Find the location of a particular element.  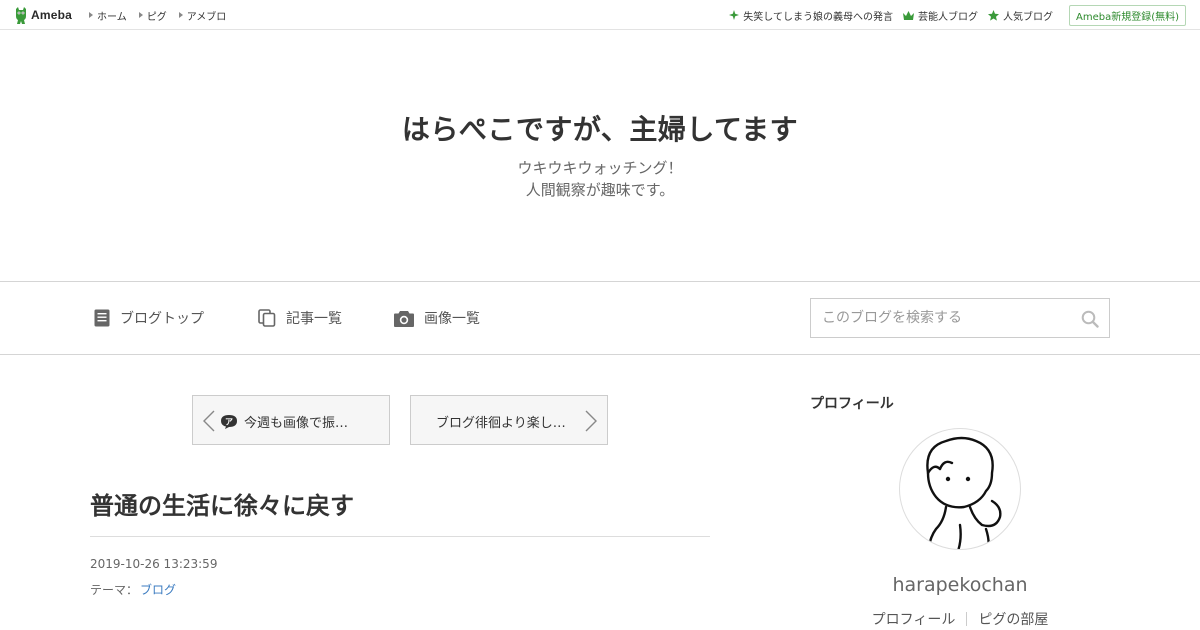

nav-blog-top: ブログトップ is located at coordinates (149, 318).